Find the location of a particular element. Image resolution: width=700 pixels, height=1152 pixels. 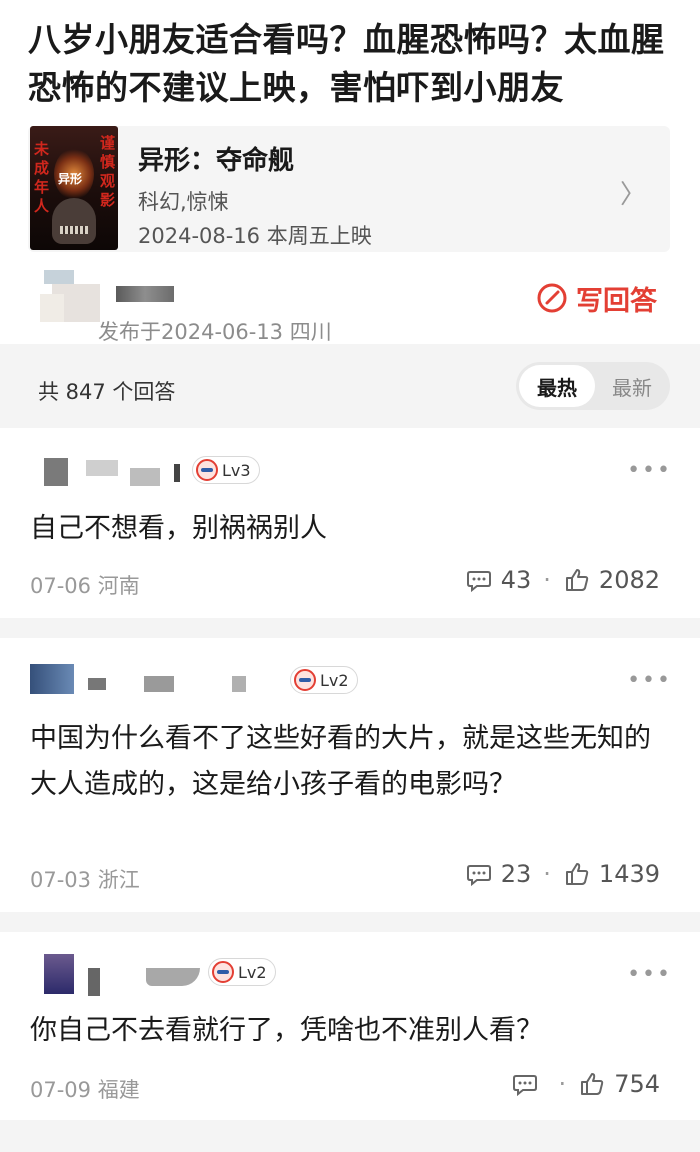

comment-button is located at coordinates (529, 1084).